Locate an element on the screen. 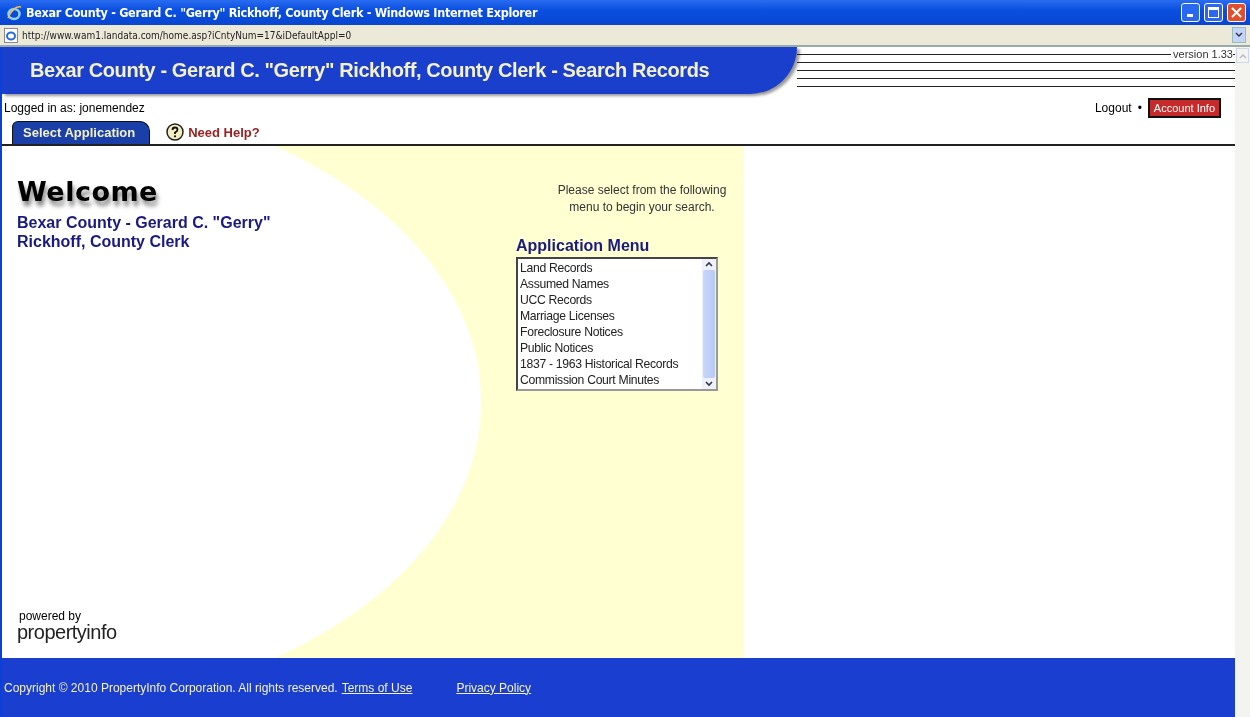  close-icon is located at coordinates (1236, 12).